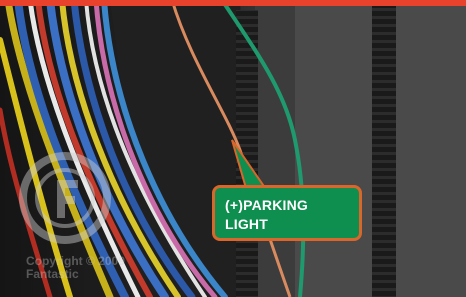 The height and width of the screenshot is (297, 466). Describe the element at coordinates (246, 224) in the screenshot. I see `callout-line-2: LIGHT` at that location.